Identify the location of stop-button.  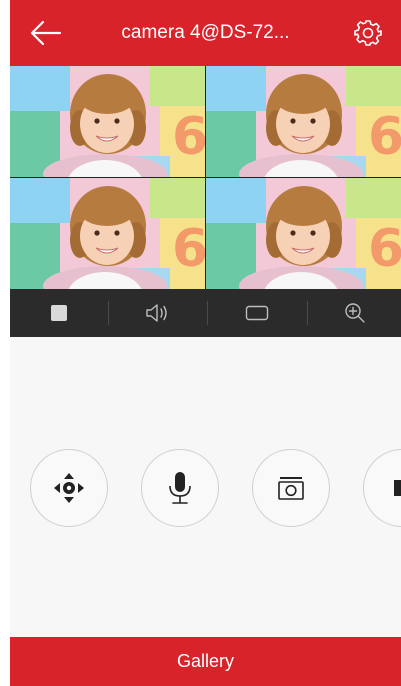
(59, 313).